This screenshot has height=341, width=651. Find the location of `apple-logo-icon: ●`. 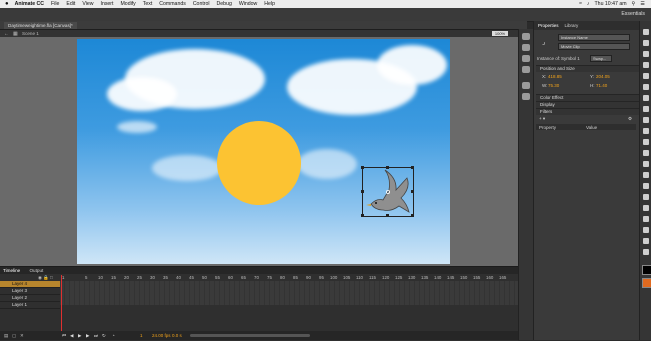

apple-logo-icon: ● is located at coordinates (7, 4).